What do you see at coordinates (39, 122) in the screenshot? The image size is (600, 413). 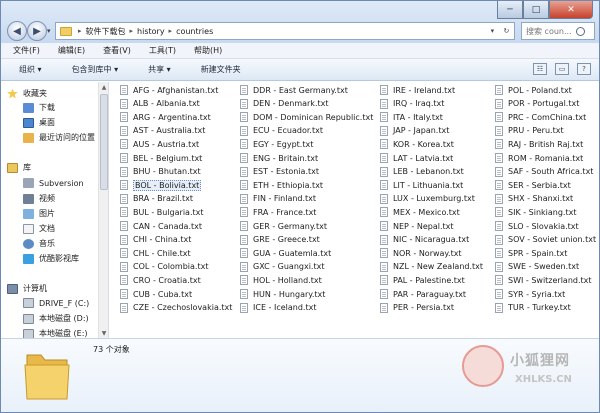 I see `sidebar-item-desktop: 桌面` at bounding box center [39, 122].